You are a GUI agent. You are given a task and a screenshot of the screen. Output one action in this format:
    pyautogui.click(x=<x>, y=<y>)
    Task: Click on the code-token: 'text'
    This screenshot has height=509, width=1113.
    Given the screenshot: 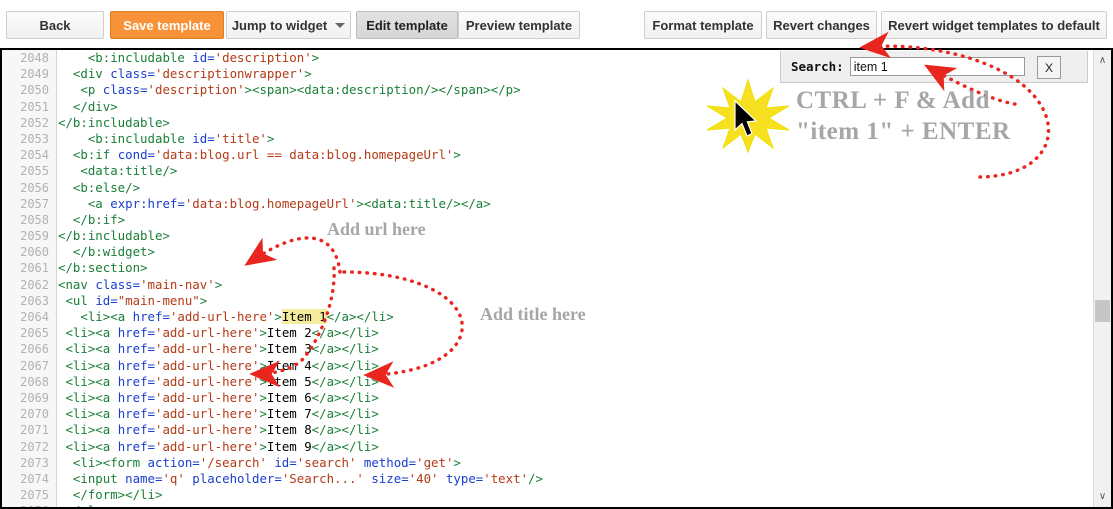 What is the action you would take?
    pyautogui.click(x=506, y=478)
    